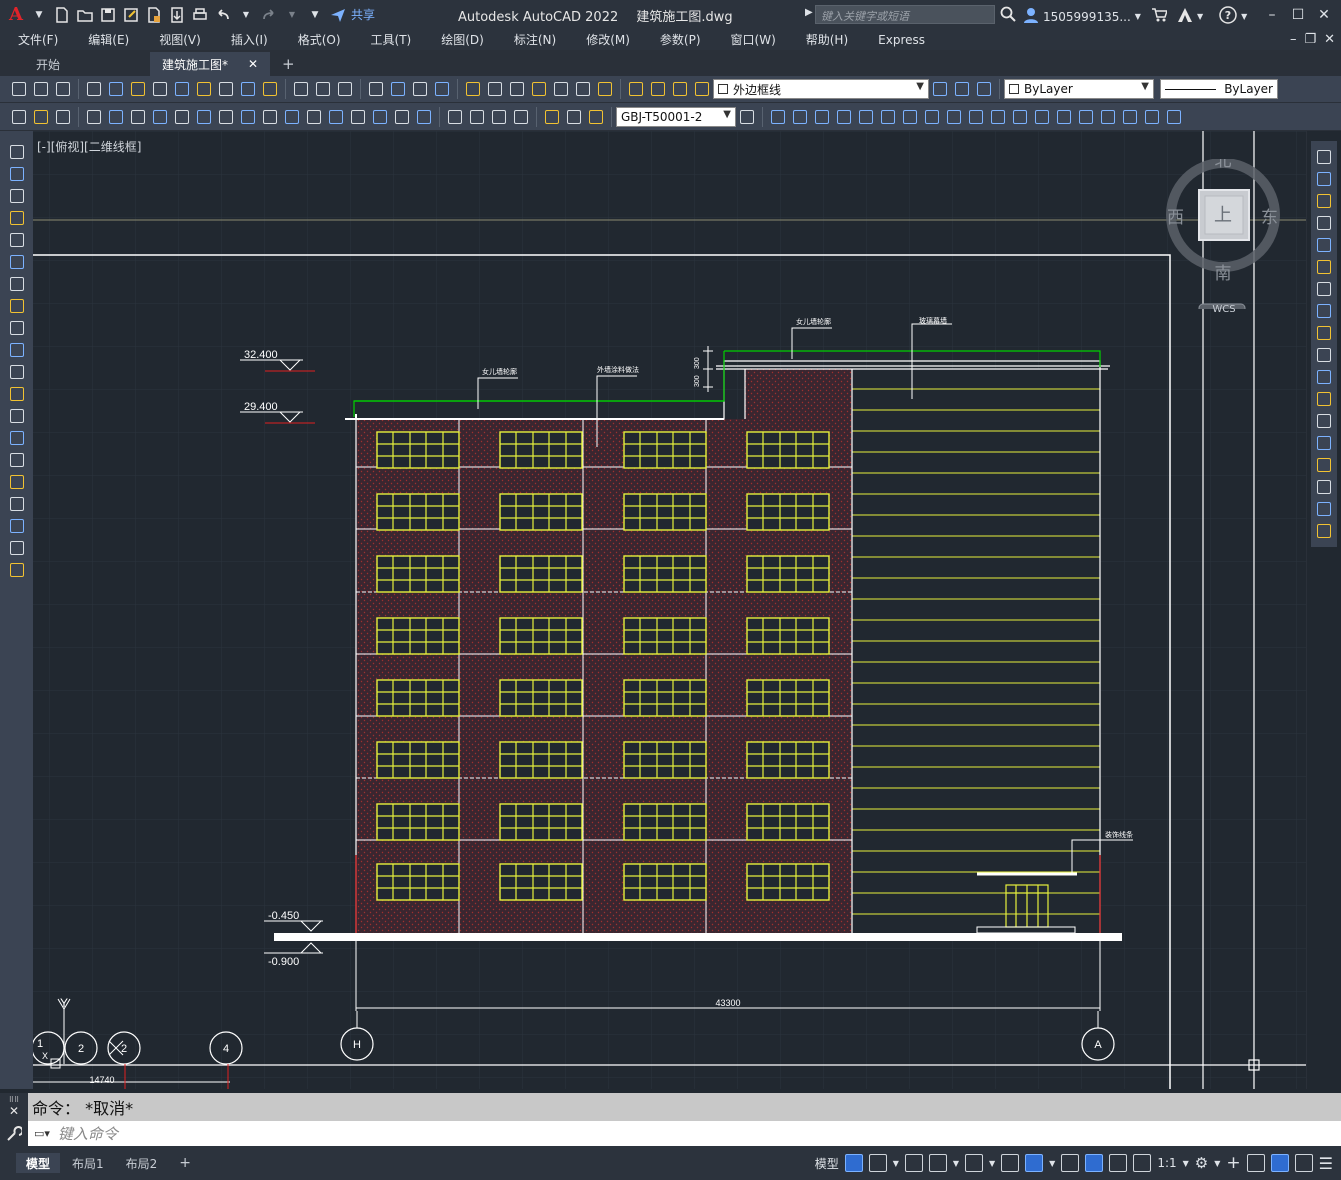 This screenshot has width=1341, height=1180. Describe the element at coordinates (1279, 1163) in the screenshot. I see `hardware-acceleration-icon` at that location.